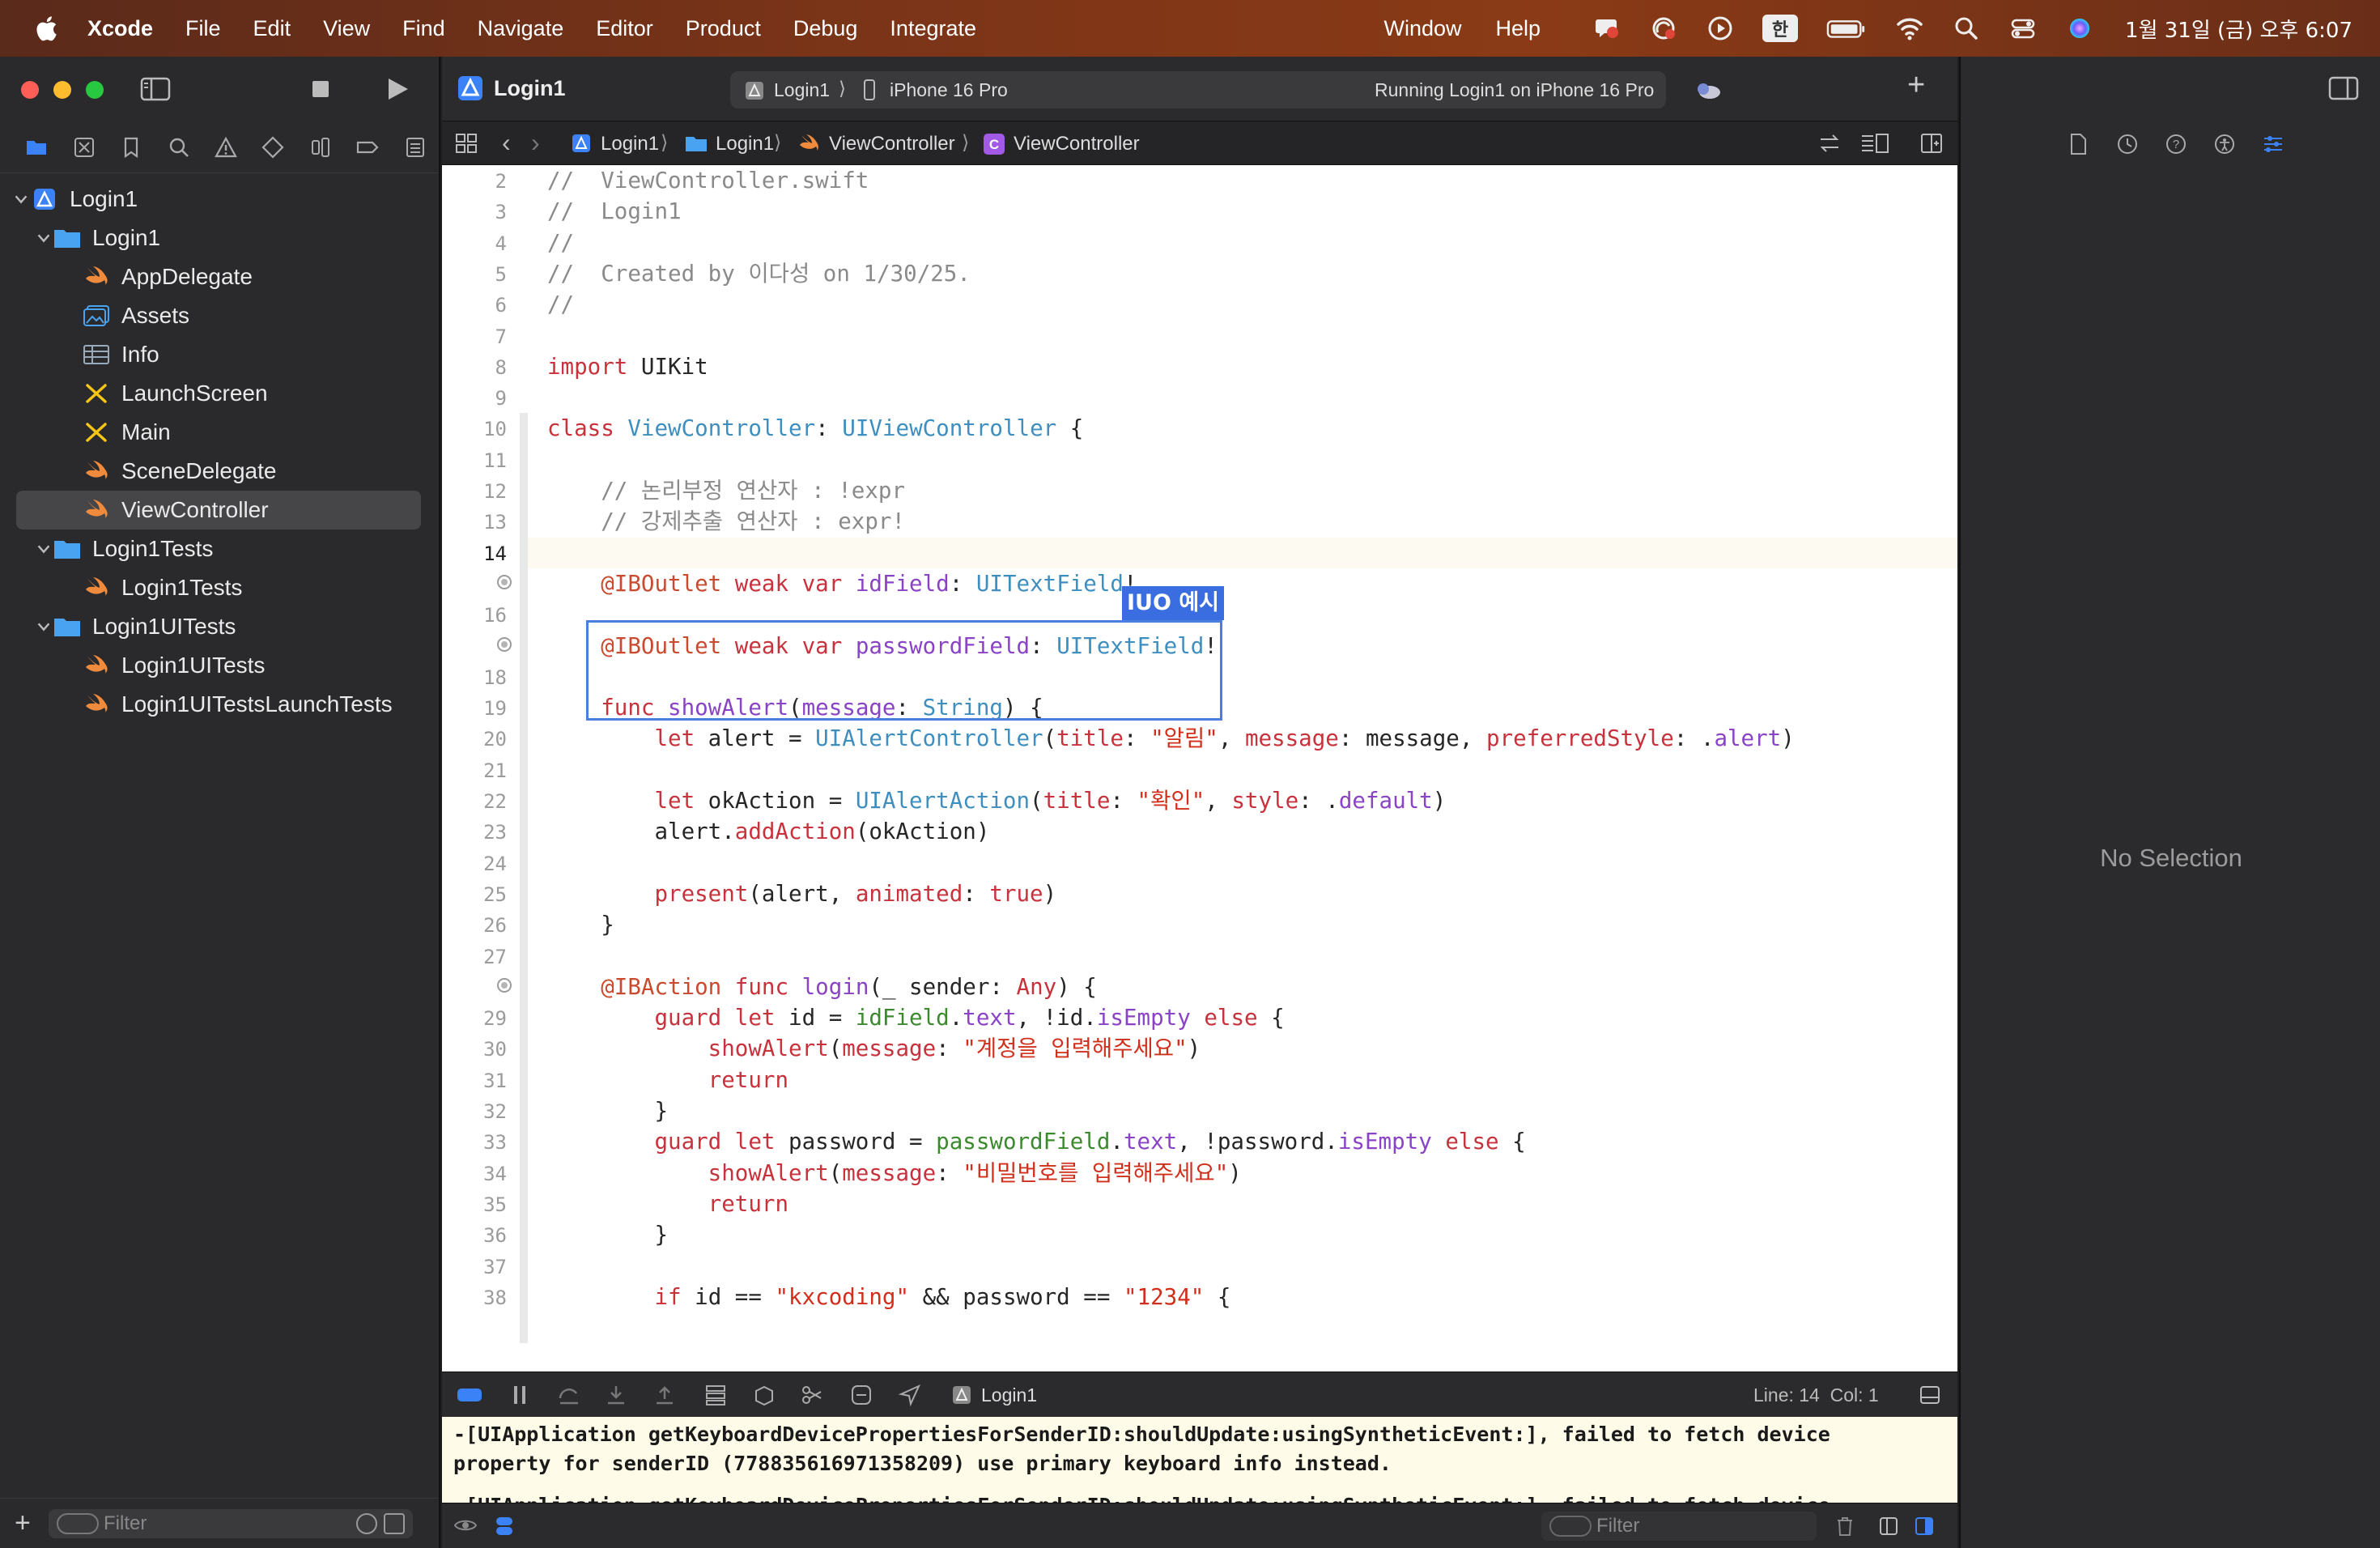 The image size is (2380, 1548). Describe the element at coordinates (95, 90) in the screenshot. I see `zoom-window-button` at that location.